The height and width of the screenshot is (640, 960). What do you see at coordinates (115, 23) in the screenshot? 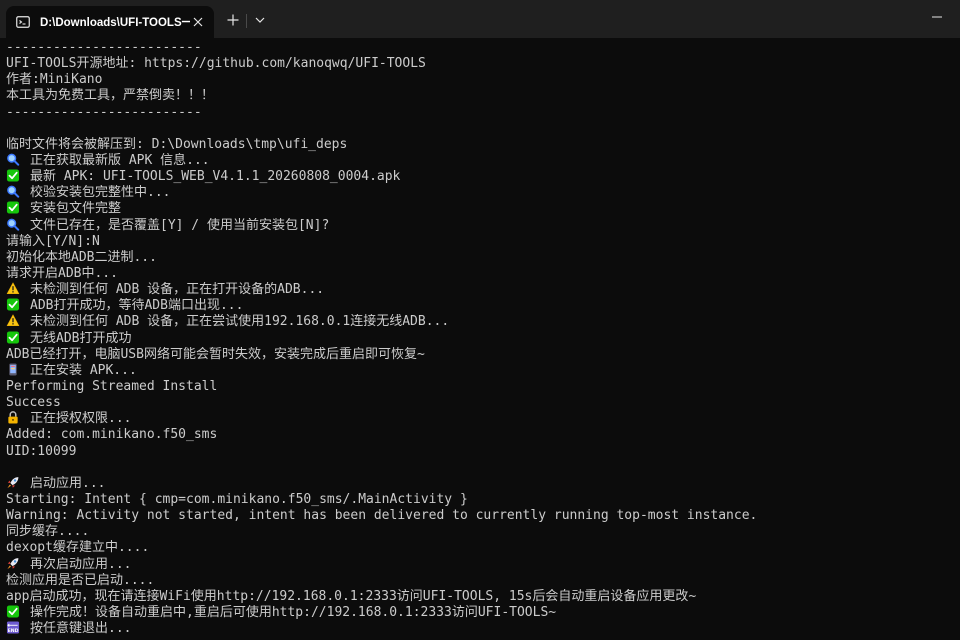
I see `tab-title: D:\Downloads\UFI-TOOLS一键` at bounding box center [115, 23].